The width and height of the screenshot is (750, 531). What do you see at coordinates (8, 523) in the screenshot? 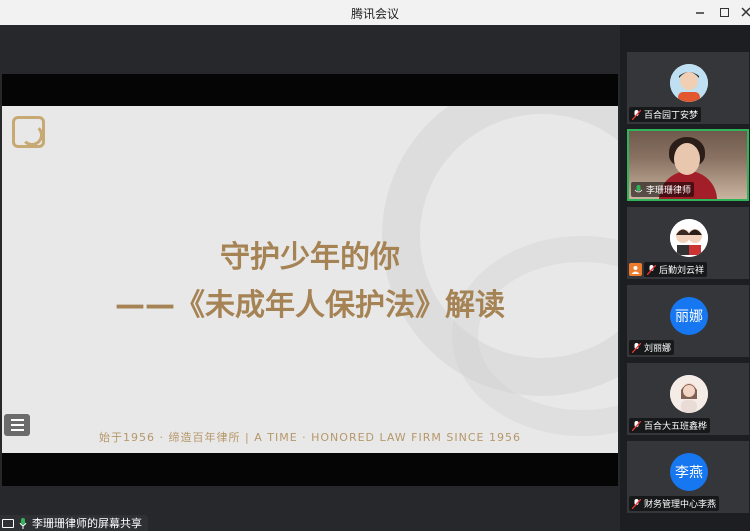
I see `screen-share-icon` at bounding box center [8, 523].